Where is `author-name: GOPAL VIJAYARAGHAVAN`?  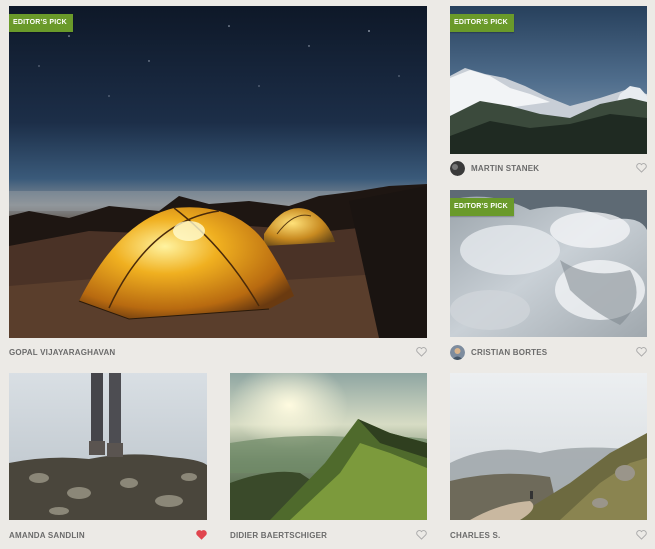 author-name: GOPAL VIJAYARAGHAVAN is located at coordinates (62, 352).